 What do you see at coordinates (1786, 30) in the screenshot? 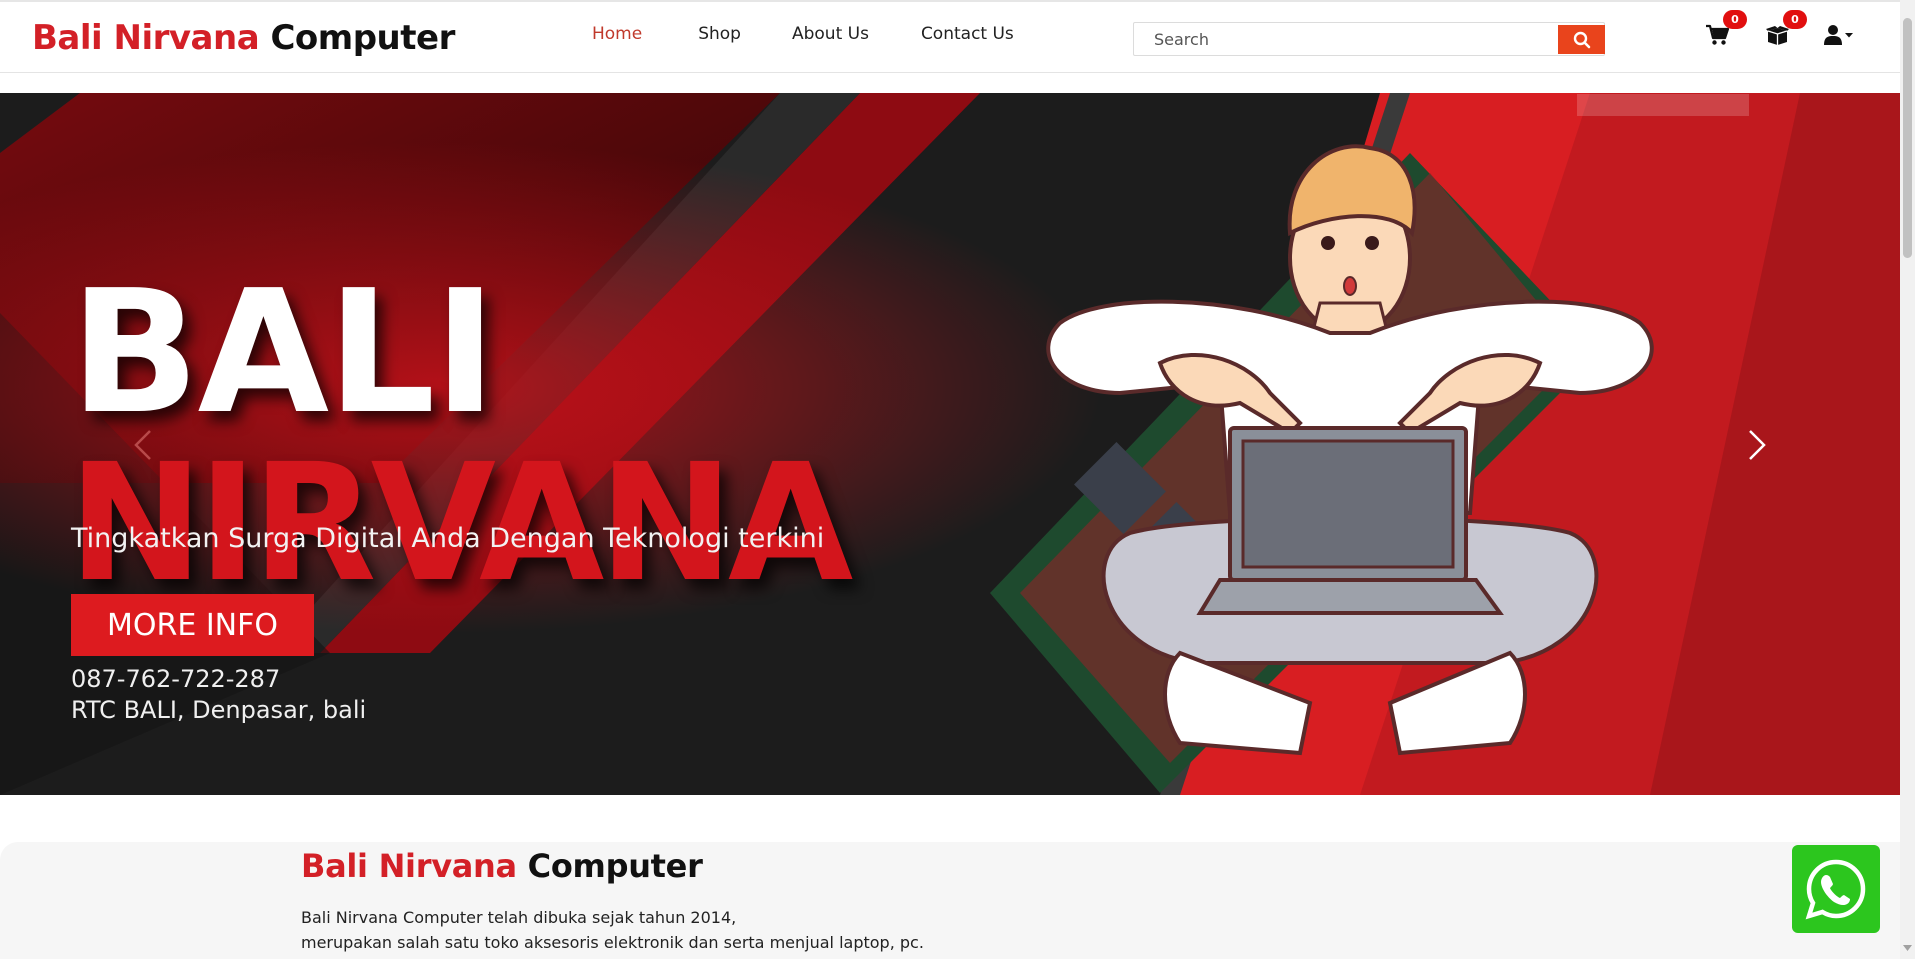
I see `orders-button: 0` at bounding box center [1786, 30].